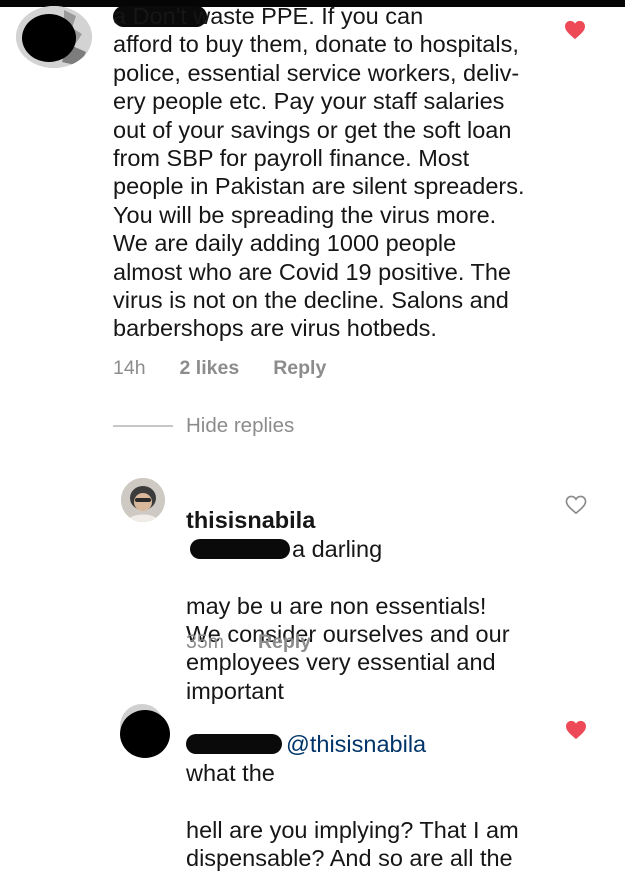  I want to click on comment-meta: 14h 2 likes Reply, so click(236, 368).